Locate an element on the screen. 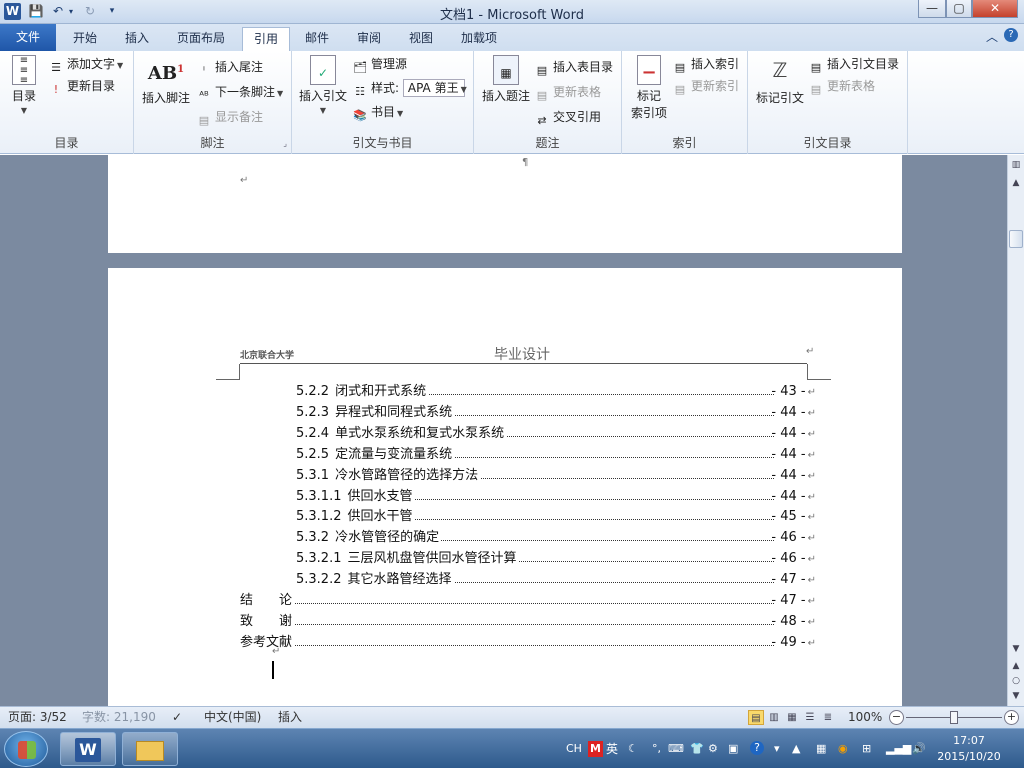 The image size is (1024, 768). ruler-toggle-icon: ▥ is located at coordinates (1016, 165).